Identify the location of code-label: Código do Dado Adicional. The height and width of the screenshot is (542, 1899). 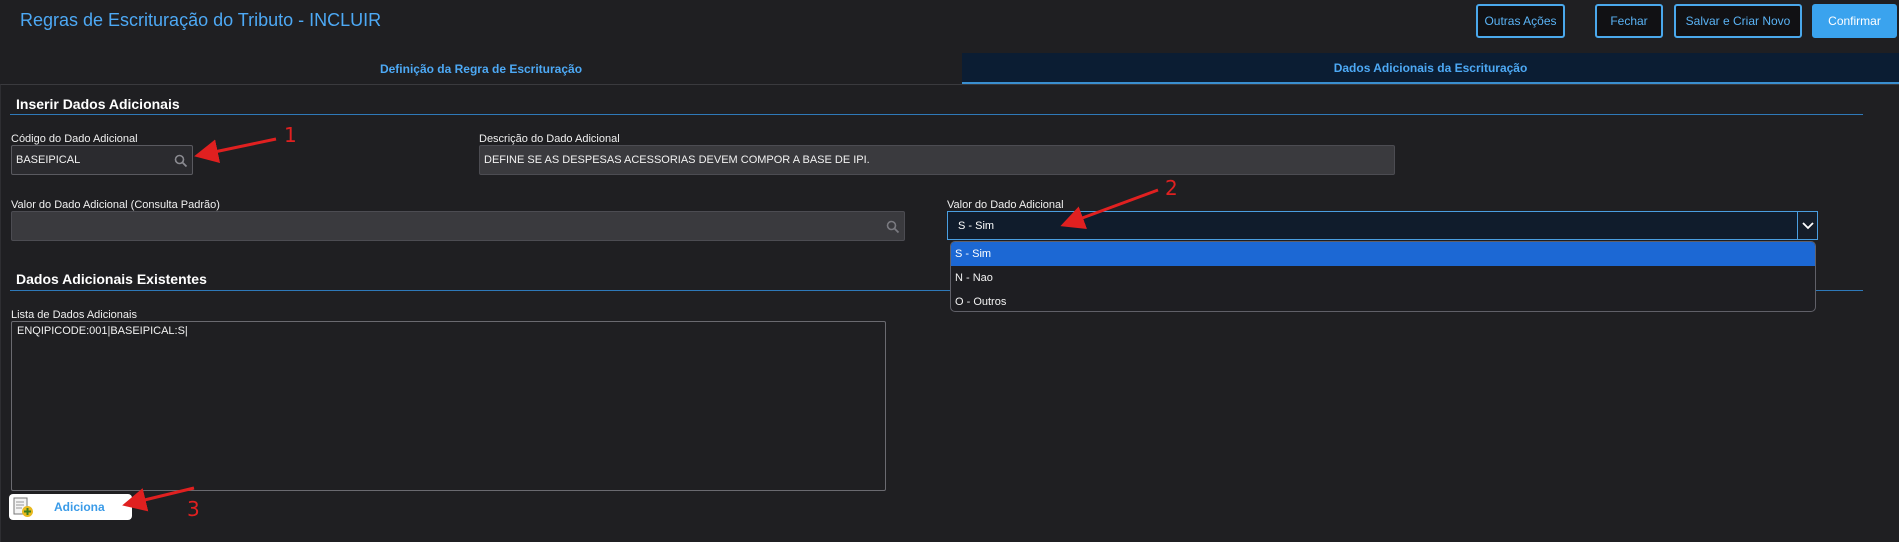
(74, 139).